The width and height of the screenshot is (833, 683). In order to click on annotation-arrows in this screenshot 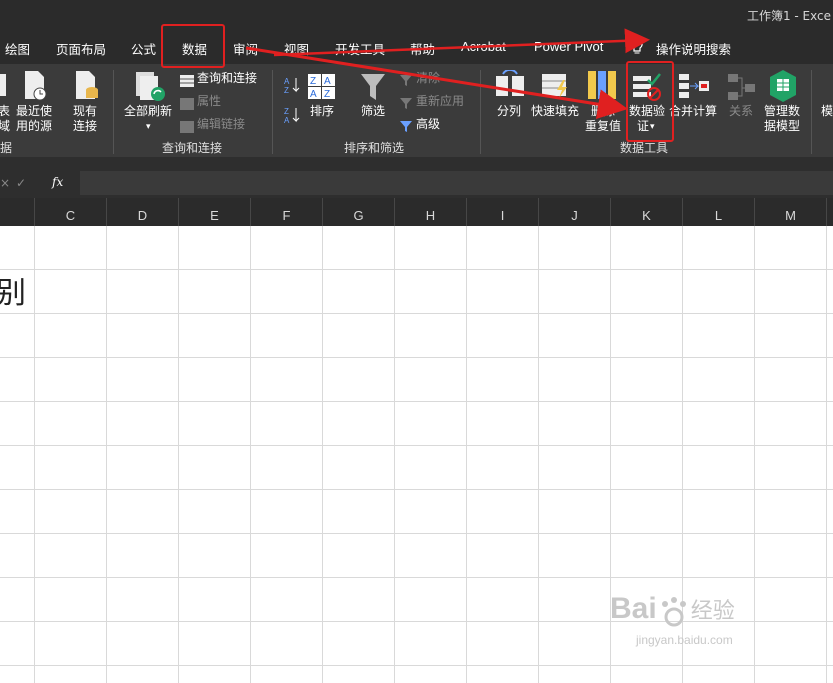, I will do `click(447, 74)`.